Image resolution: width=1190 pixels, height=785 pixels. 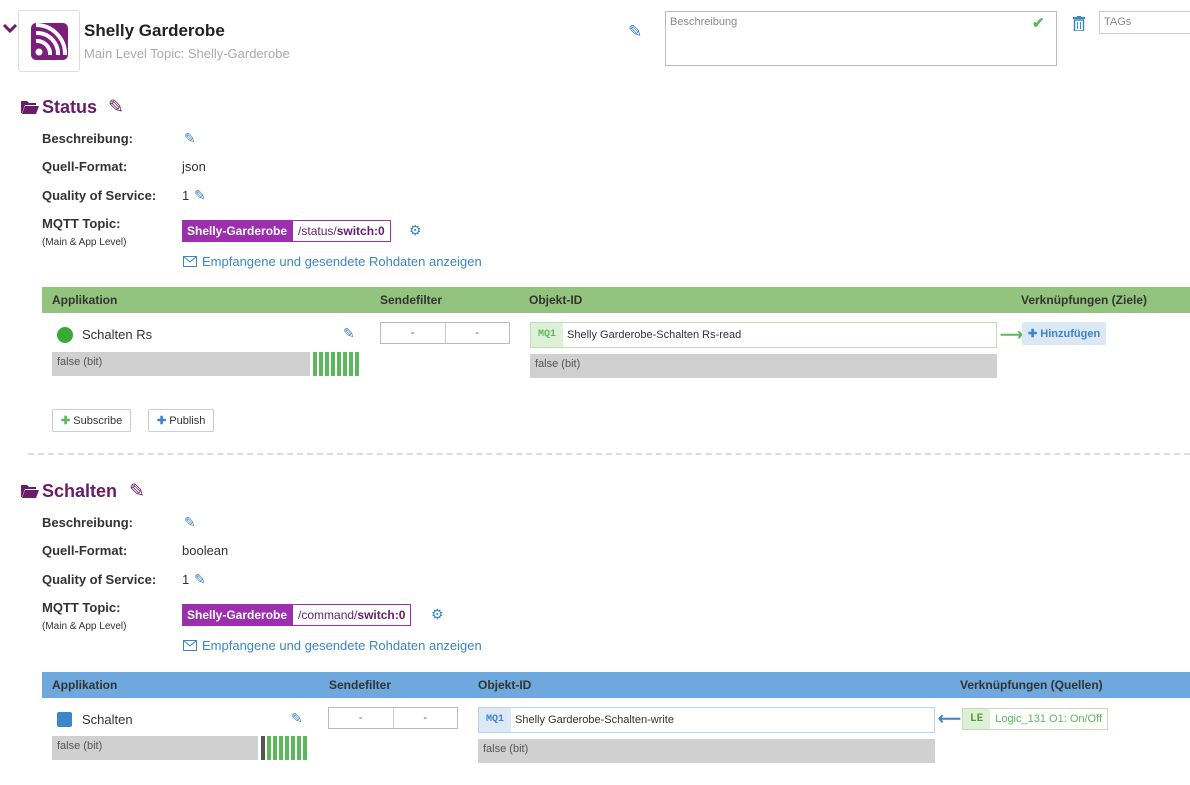 I want to click on topic-path: /status/, so click(x=317, y=231).